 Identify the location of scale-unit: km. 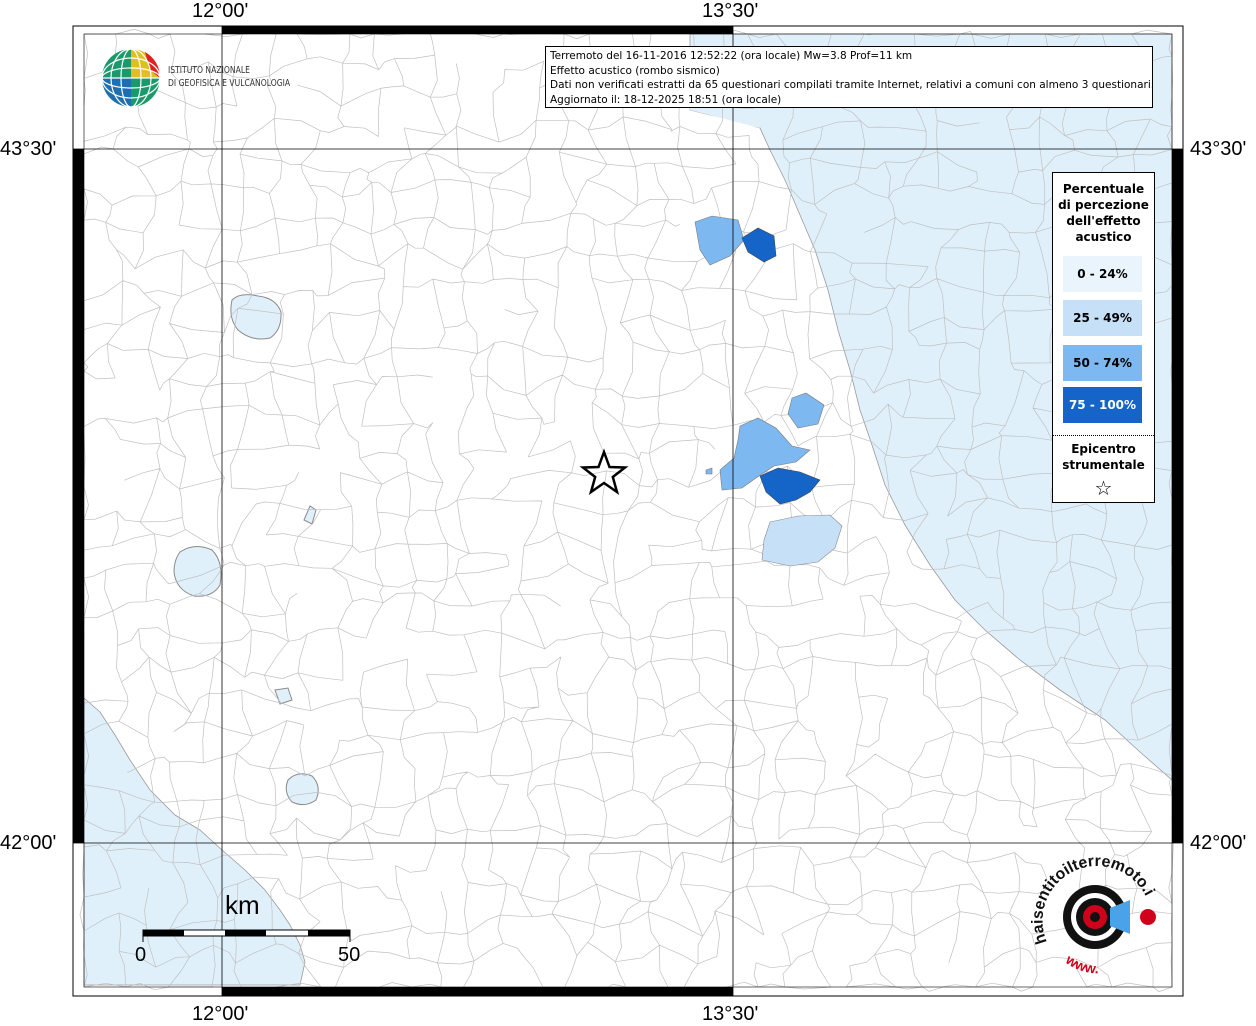
(242, 905).